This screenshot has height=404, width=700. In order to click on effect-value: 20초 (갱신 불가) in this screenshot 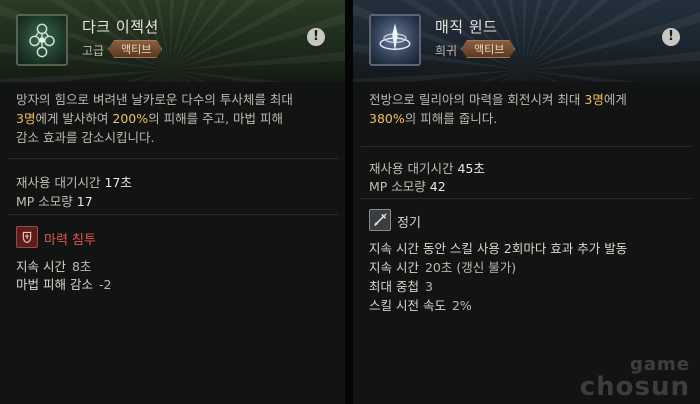, I will do `click(470, 267)`.